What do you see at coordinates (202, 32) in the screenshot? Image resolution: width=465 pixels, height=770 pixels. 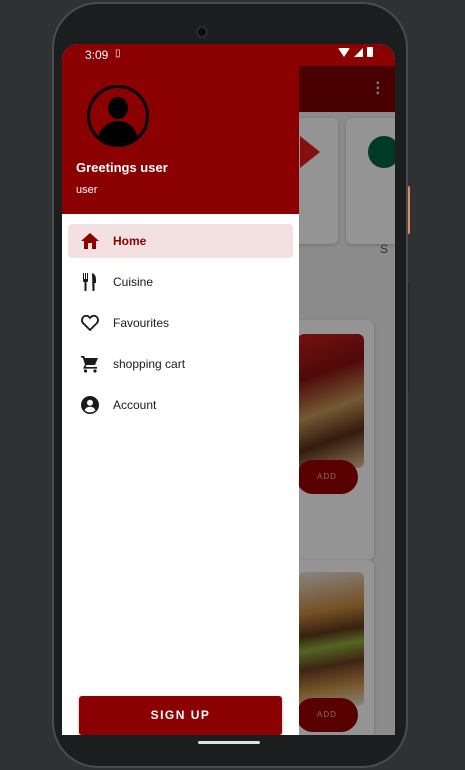 I see `front-camera` at bounding box center [202, 32].